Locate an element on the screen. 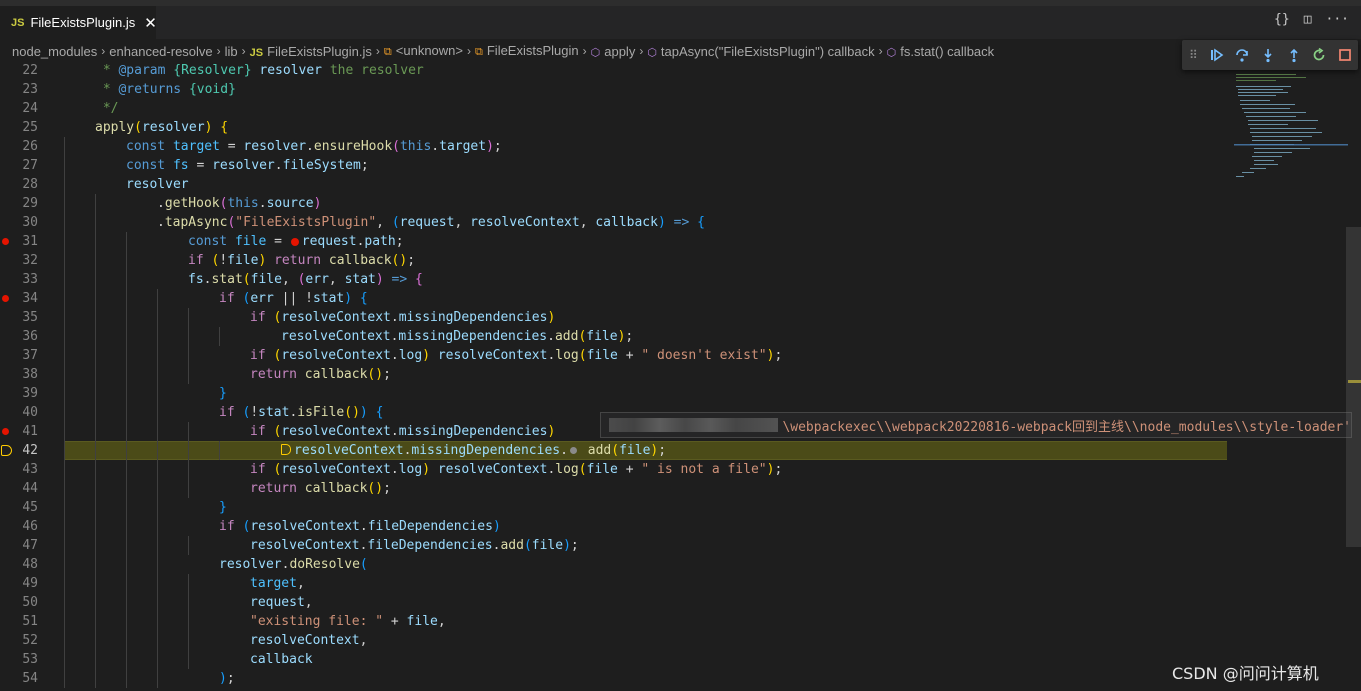 The image size is (1361, 691). vertical-scrollbar is located at coordinates (1353, 387).